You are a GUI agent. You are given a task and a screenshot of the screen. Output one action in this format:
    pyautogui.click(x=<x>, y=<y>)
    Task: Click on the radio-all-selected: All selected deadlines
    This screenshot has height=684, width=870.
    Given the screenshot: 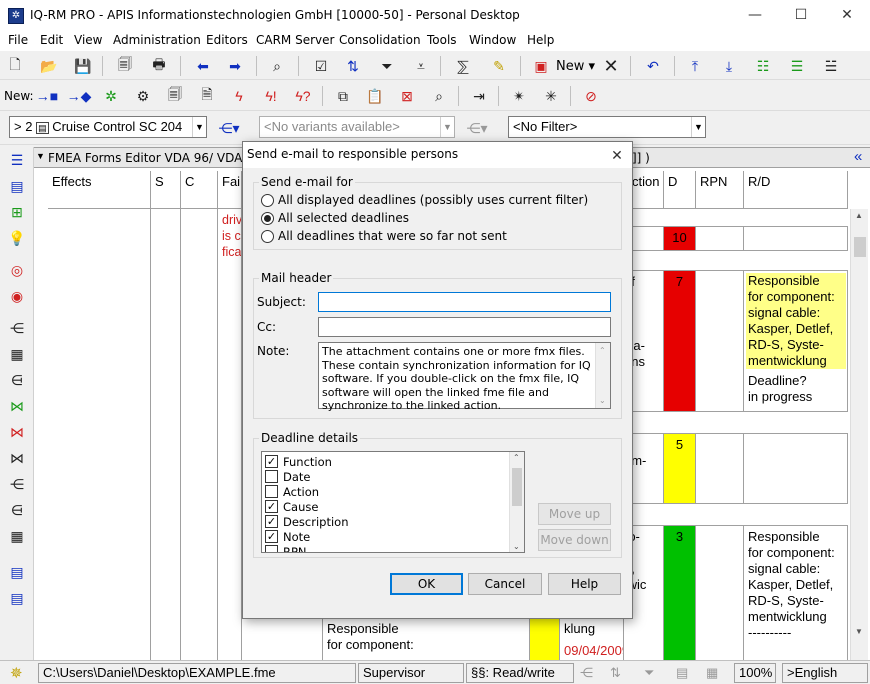 What is the action you would take?
    pyautogui.click(x=335, y=218)
    